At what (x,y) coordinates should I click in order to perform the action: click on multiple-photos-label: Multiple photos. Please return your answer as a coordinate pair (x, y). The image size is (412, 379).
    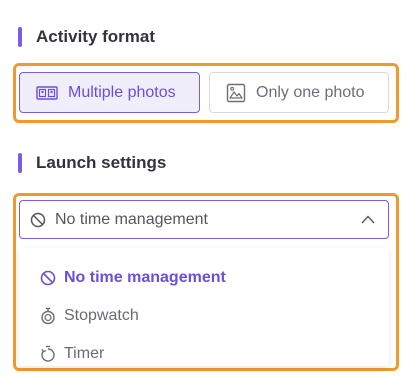
    Looking at the image, I should click on (122, 92).